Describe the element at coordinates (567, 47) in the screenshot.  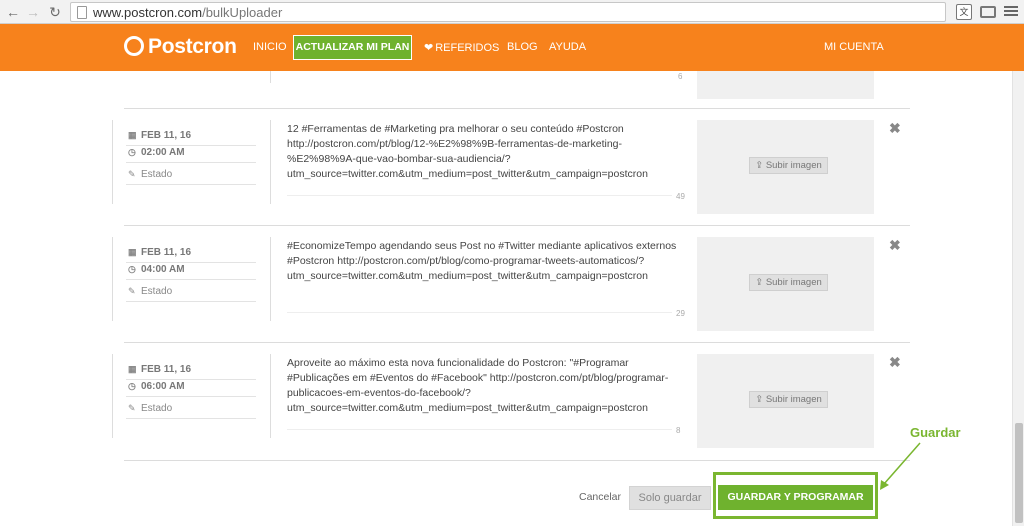
I see `nav-ayuda: AYUDA` at that location.